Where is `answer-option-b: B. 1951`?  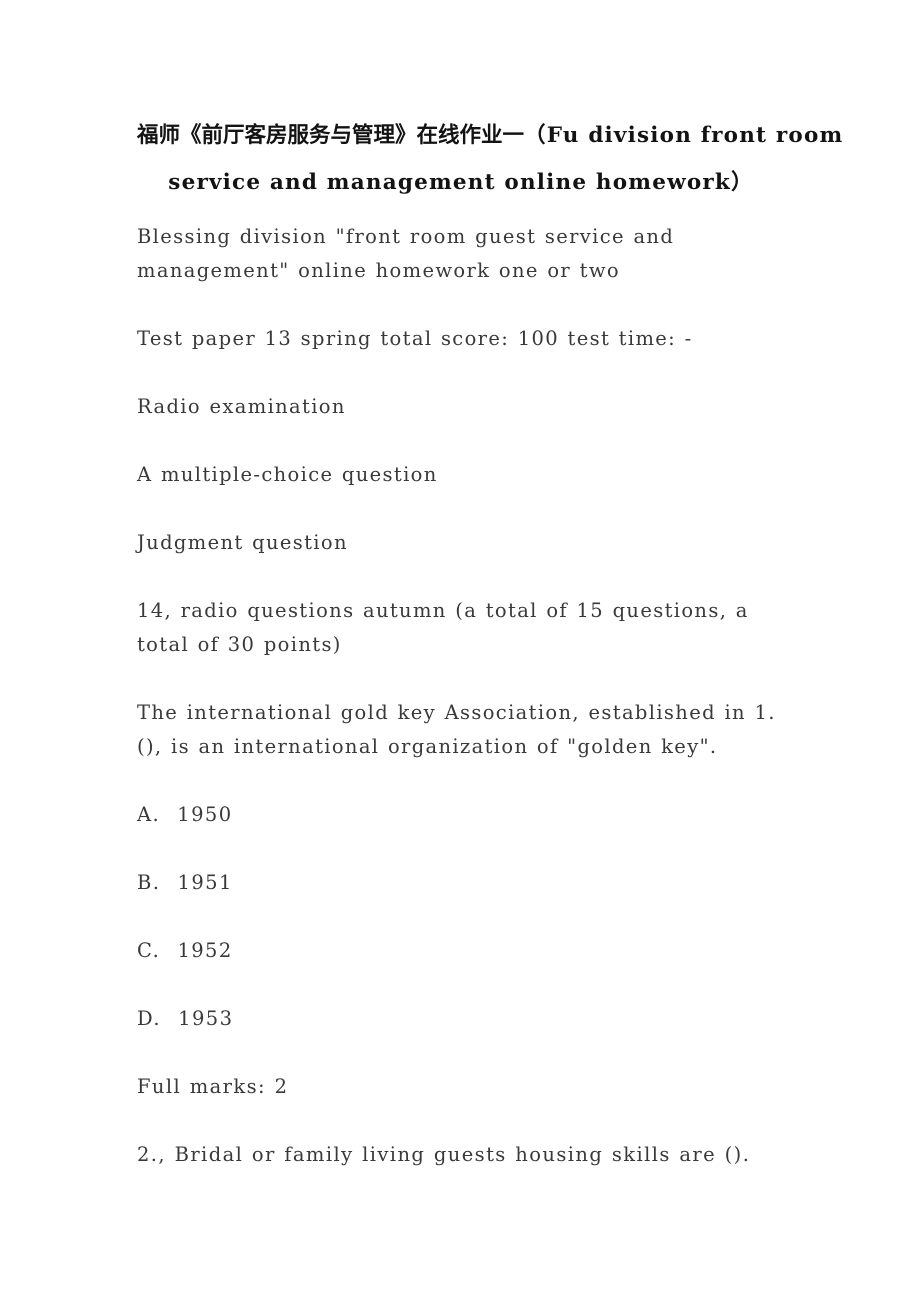
answer-option-b: B. 1951 is located at coordinates (461, 883).